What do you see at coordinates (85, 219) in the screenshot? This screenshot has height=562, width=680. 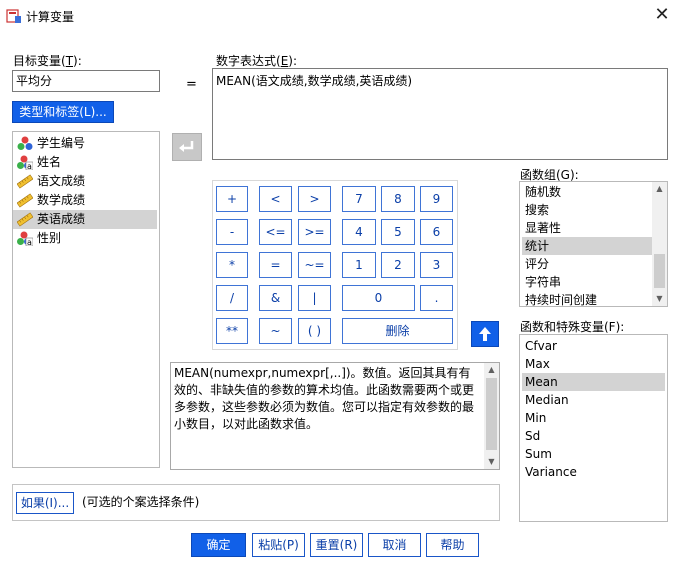 I see `variable-item: 英语成绩` at bounding box center [85, 219].